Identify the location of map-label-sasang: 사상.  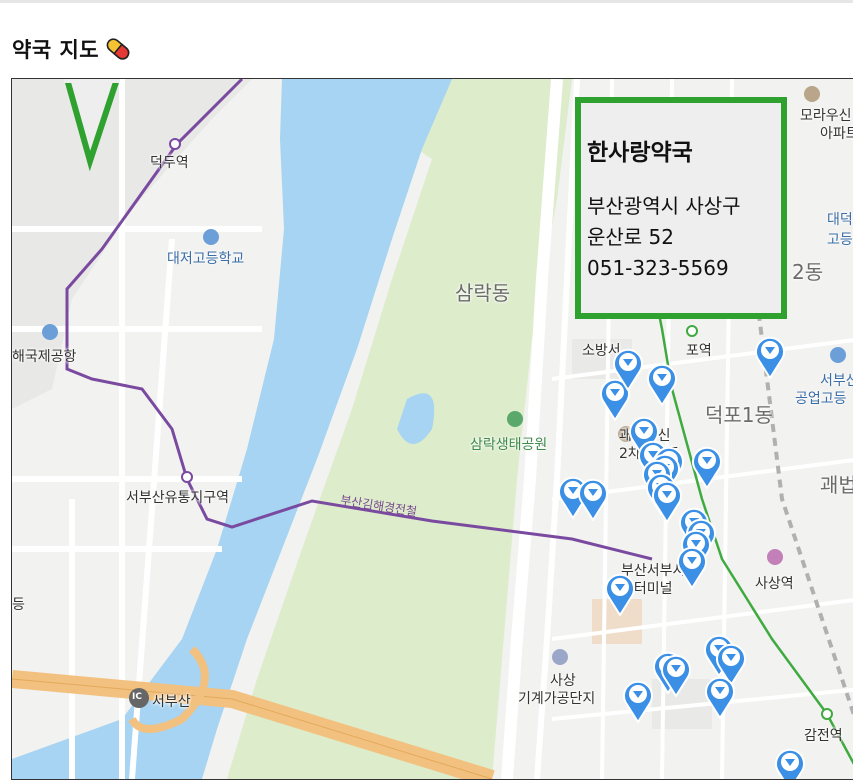
(563, 681).